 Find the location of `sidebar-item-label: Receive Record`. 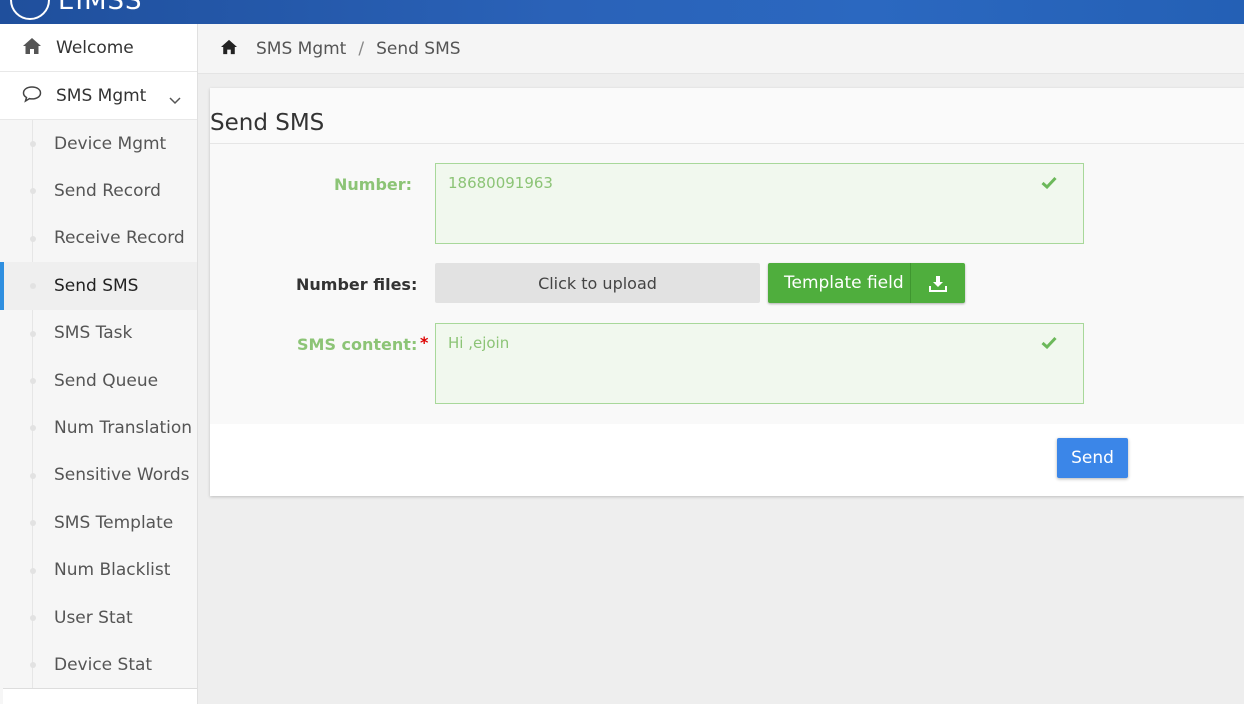

sidebar-item-label: Receive Record is located at coordinates (119, 238).